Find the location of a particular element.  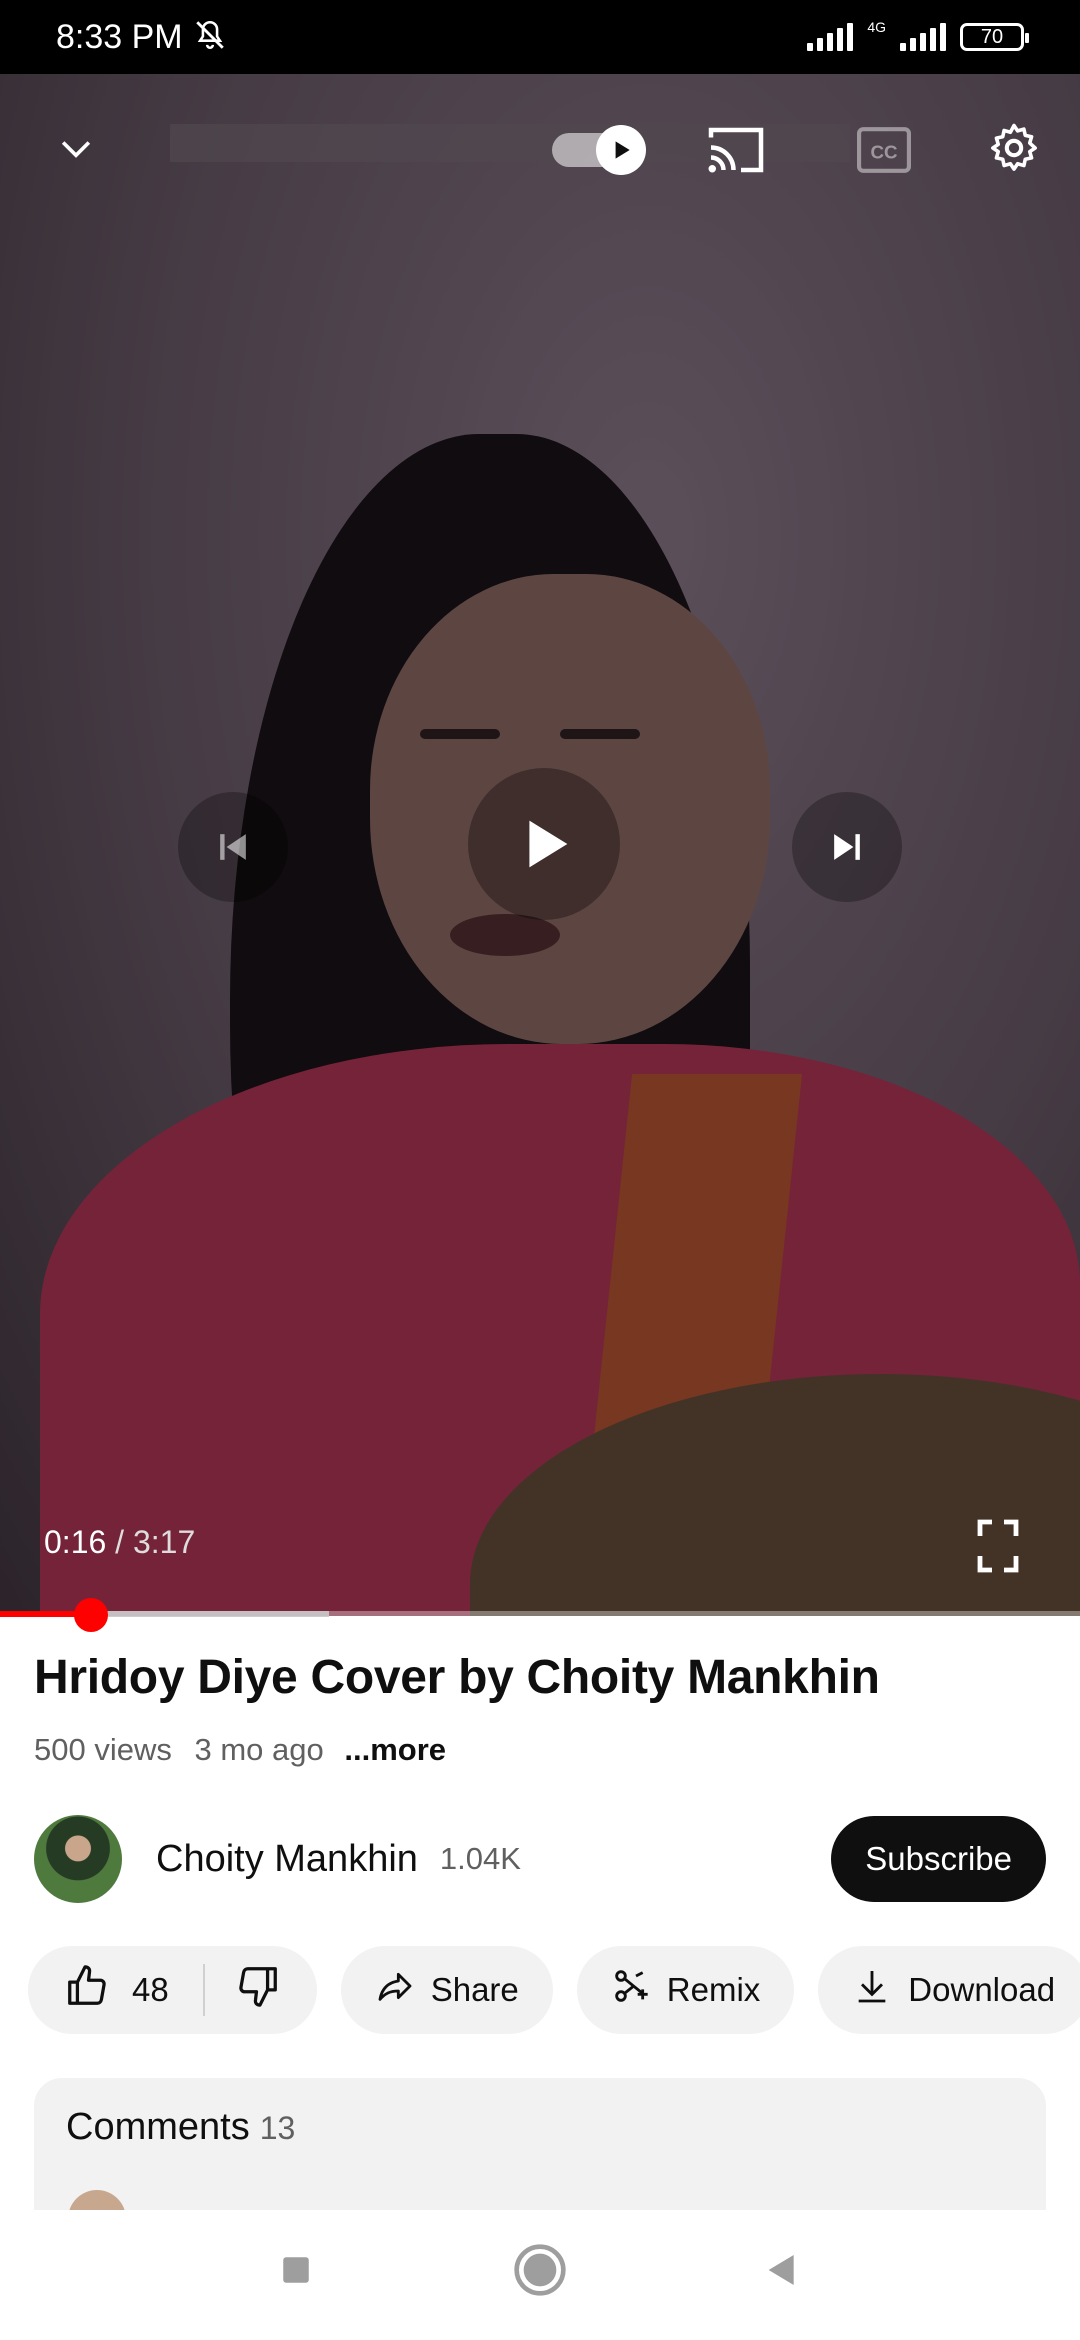

remix-button: Remix is located at coordinates (685, 1990).